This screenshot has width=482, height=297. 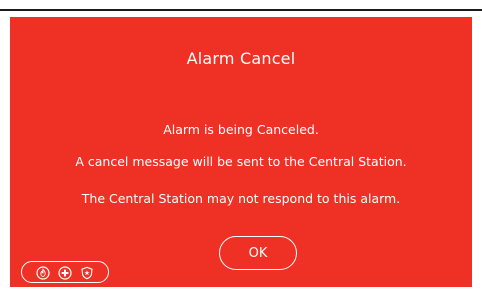 What do you see at coordinates (241, 129) in the screenshot?
I see `message-line-1: Alarm is being Canceled.` at bounding box center [241, 129].